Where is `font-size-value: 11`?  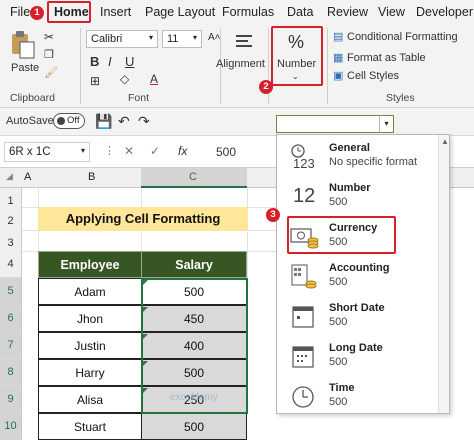
font-size-value: 11 is located at coordinates (173, 39).